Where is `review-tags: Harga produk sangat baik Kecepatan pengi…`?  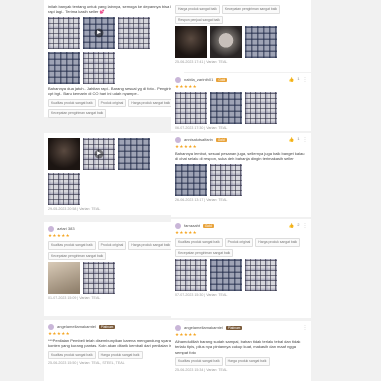
review-tags: Harga produk sangat baik Kecepatan pengi… is located at coordinates (241, 15).